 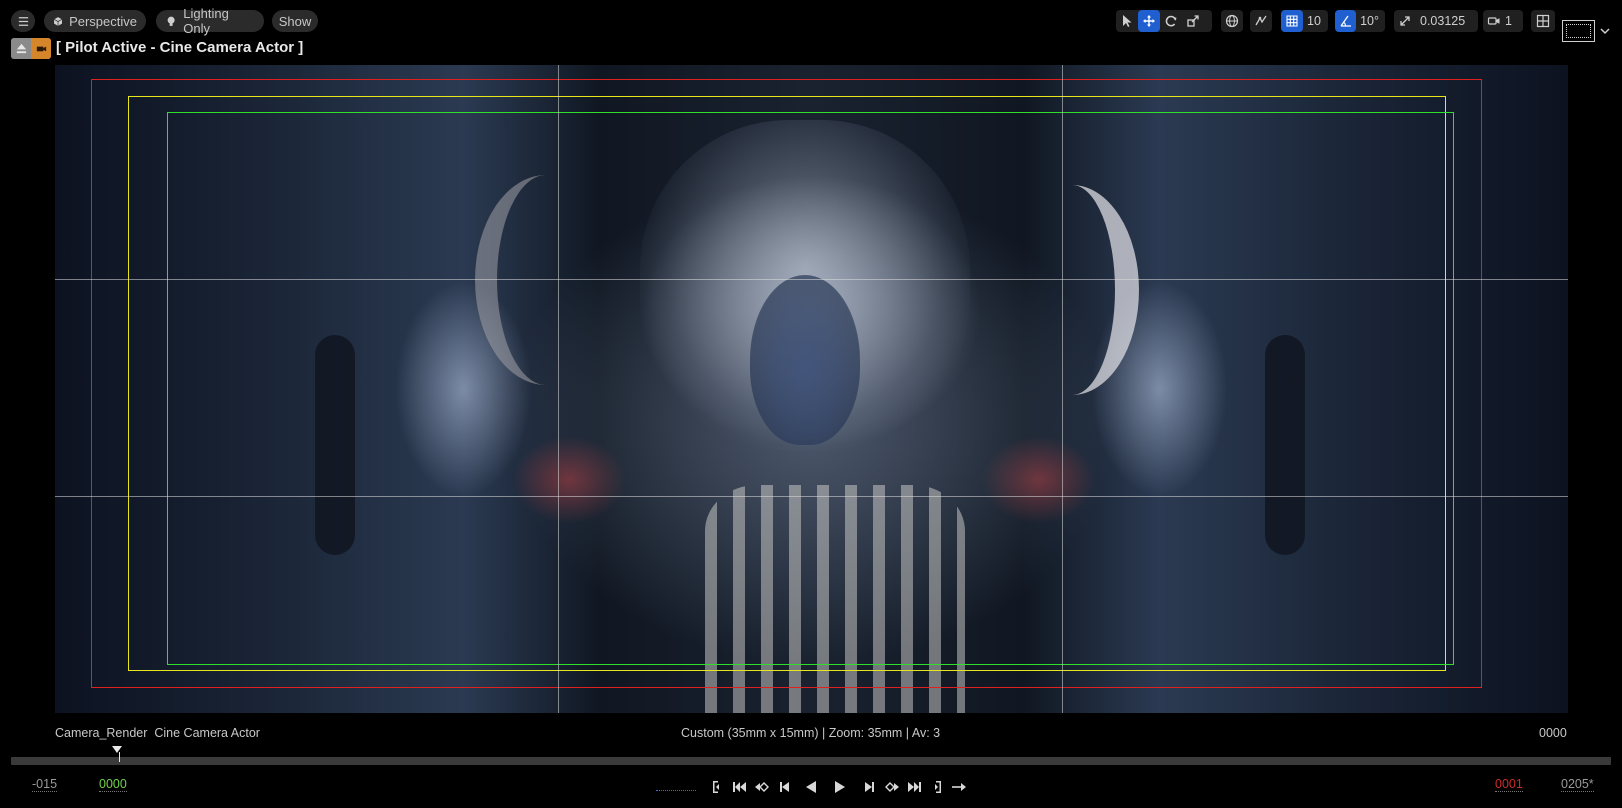 I want to click on key-forward-icon, so click(x=892, y=787).